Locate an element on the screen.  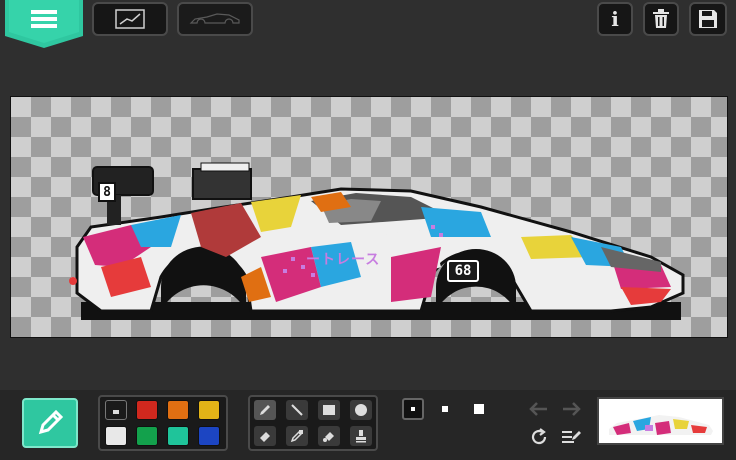
hamburger-menu-icon is located at coordinates (44, 19).